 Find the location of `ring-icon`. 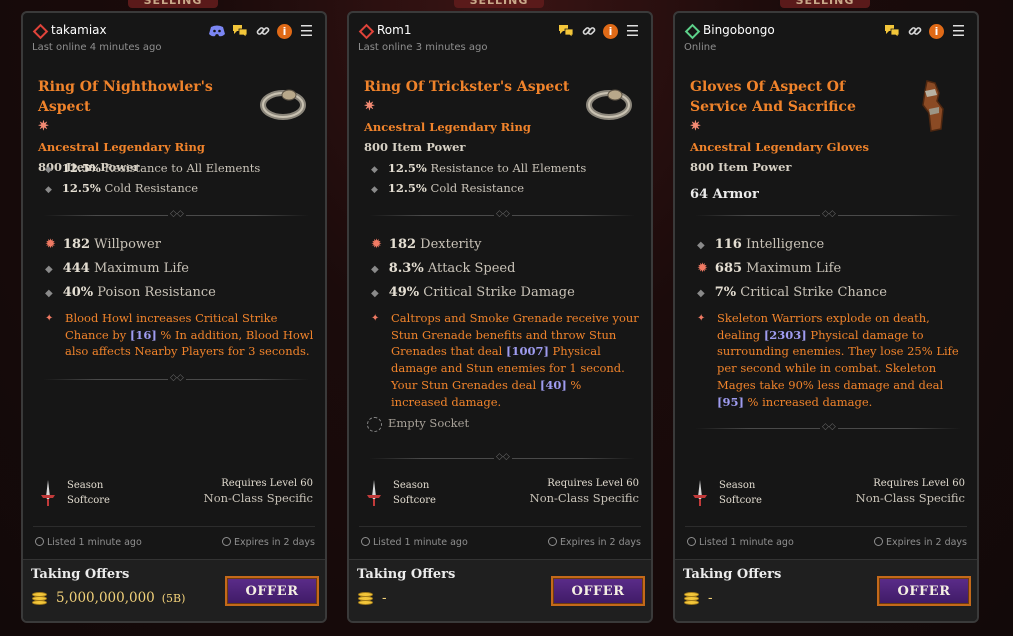

ring-icon is located at coordinates (283, 104).